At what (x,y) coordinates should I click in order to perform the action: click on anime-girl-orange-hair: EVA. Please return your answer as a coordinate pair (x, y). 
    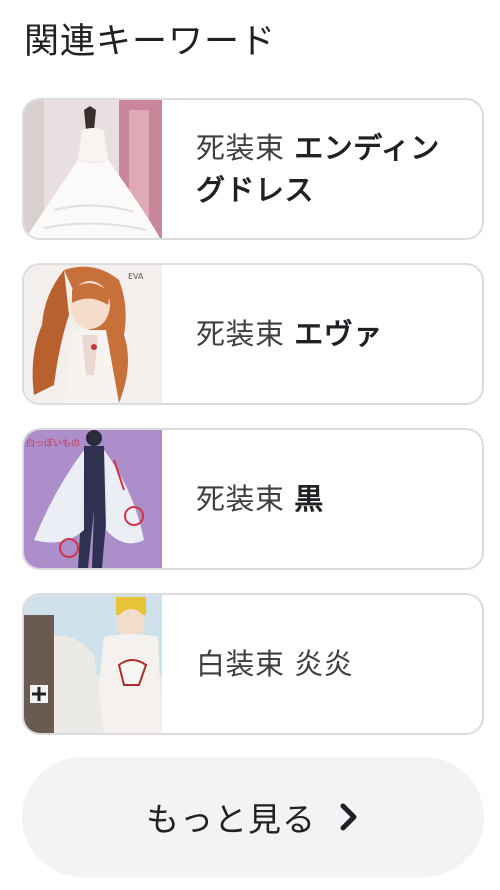
    Looking at the image, I should click on (93, 334).